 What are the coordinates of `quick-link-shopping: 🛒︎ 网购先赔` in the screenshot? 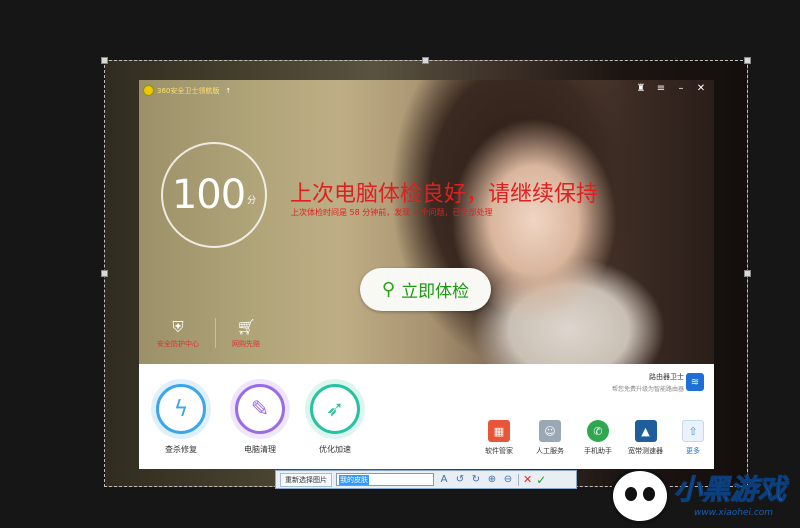 It's located at (246, 333).